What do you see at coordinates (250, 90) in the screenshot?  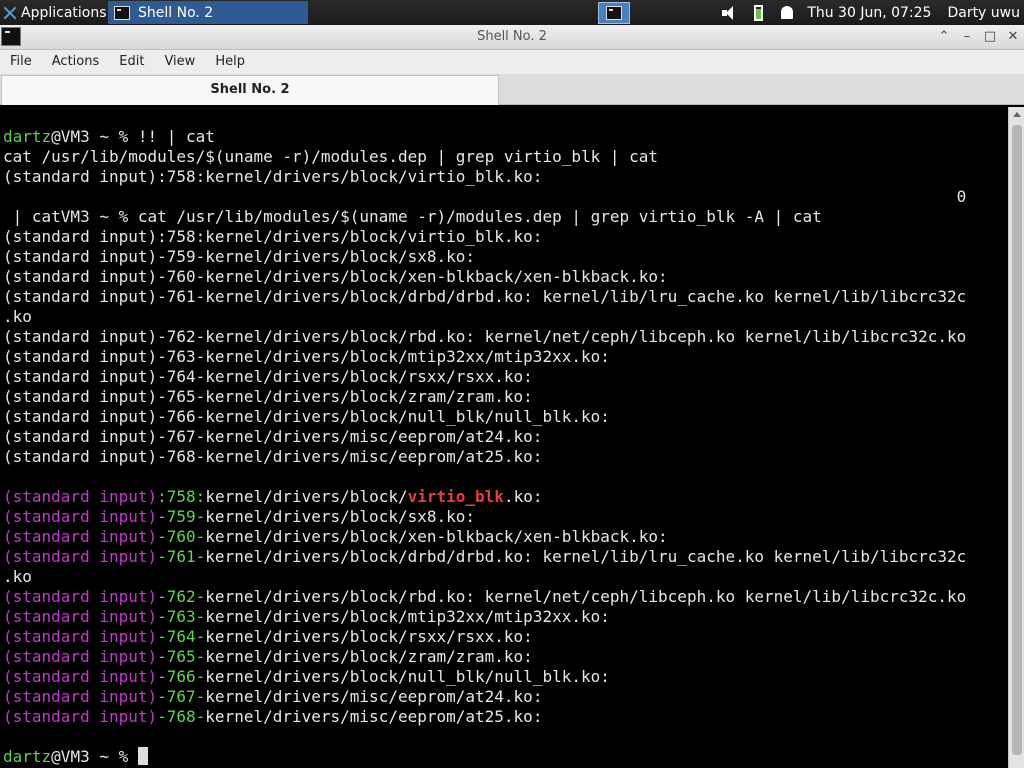 I see `tab-shell-no-2: Shell No. 2` at bounding box center [250, 90].